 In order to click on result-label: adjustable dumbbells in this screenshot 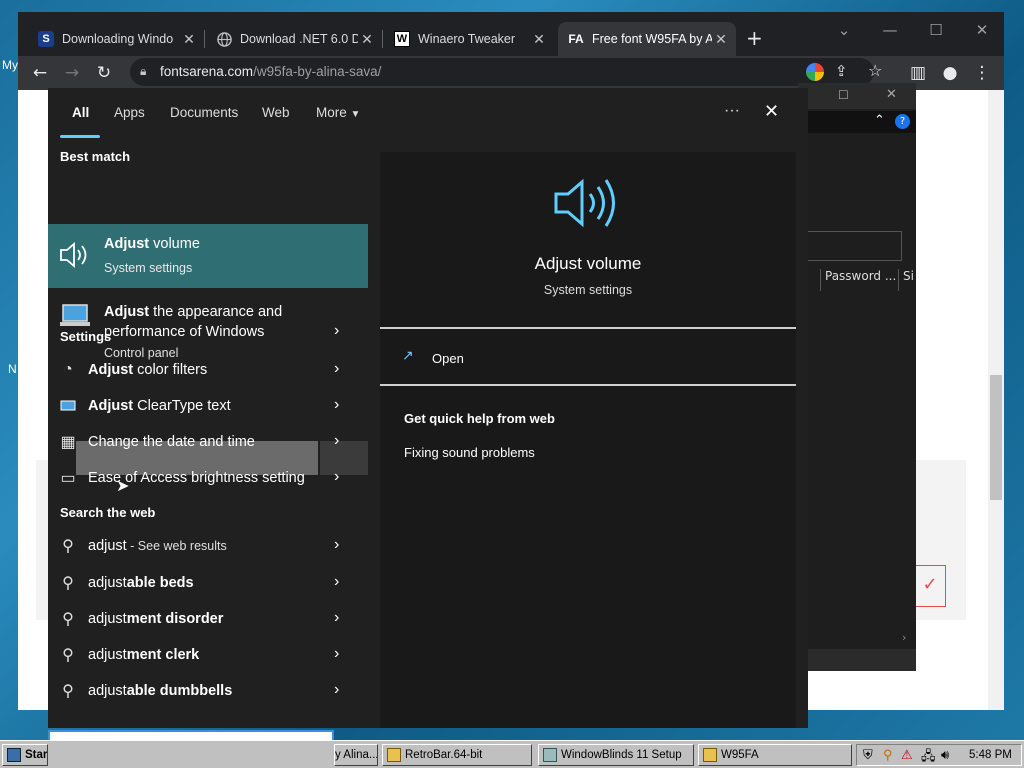, I will do `click(160, 691)`.